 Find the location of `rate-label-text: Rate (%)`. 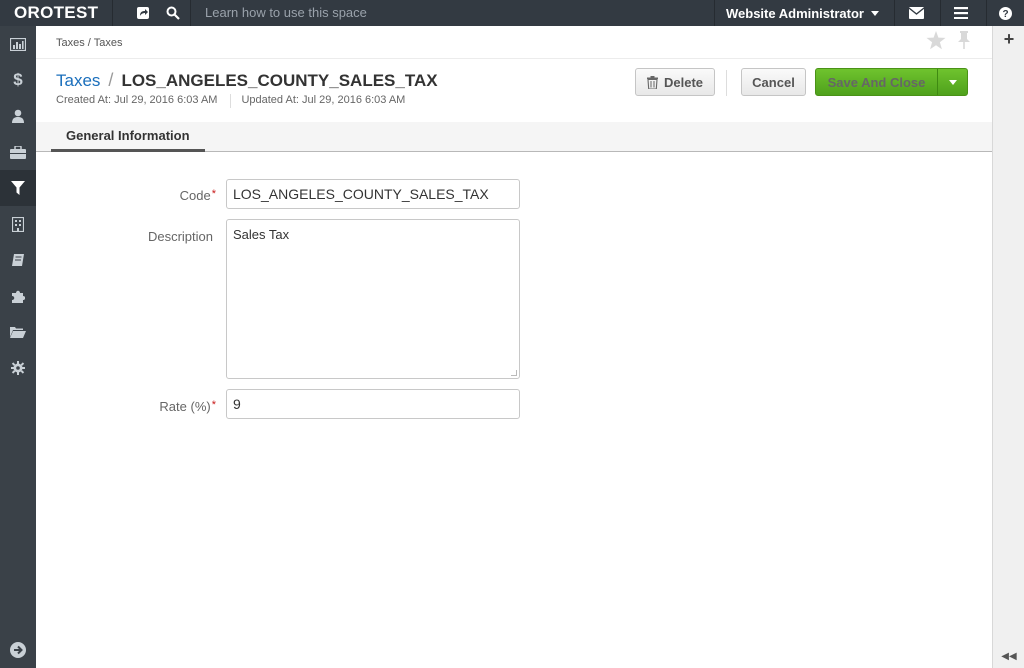

rate-label-text: Rate (%) is located at coordinates (185, 406).